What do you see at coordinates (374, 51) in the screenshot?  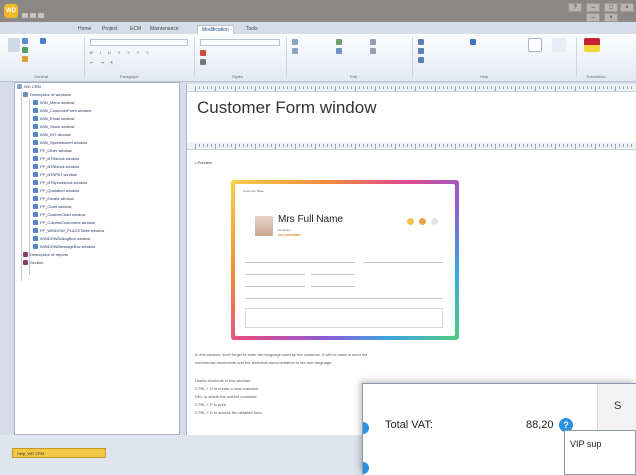 I see `insert-field-button` at bounding box center [374, 51].